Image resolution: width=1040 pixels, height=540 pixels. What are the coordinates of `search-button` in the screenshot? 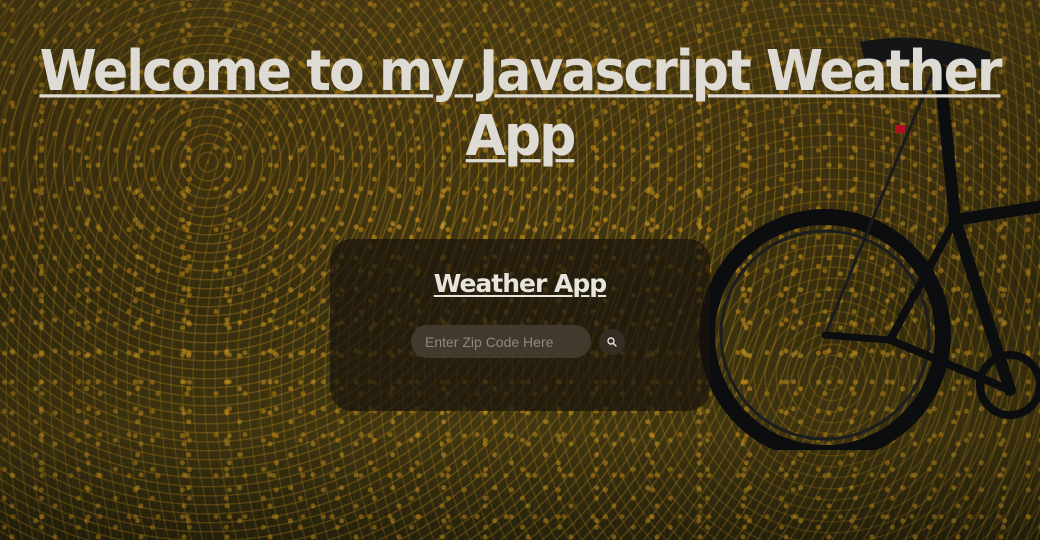 It's located at (612, 341).